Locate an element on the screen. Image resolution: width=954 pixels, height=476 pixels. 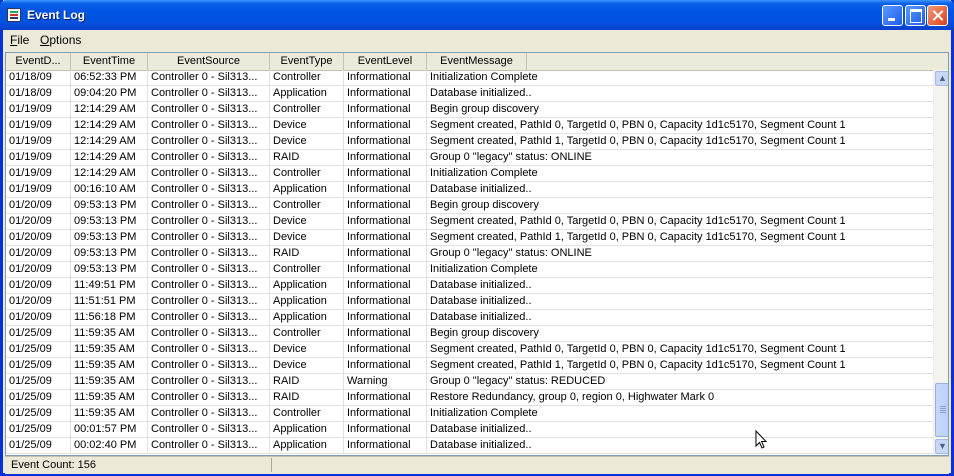
event-time-cell: 00:16:10 AM is located at coordinates (109, 189).